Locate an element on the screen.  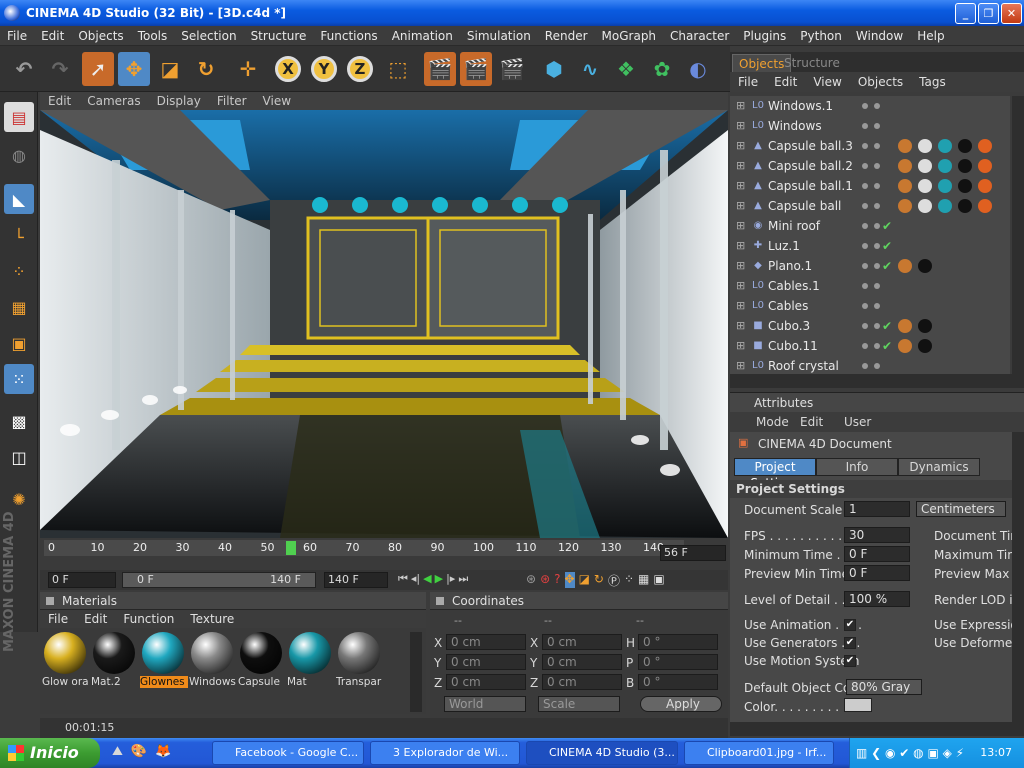
material-swatch: Glow ora is located at coordinates (65, 659).